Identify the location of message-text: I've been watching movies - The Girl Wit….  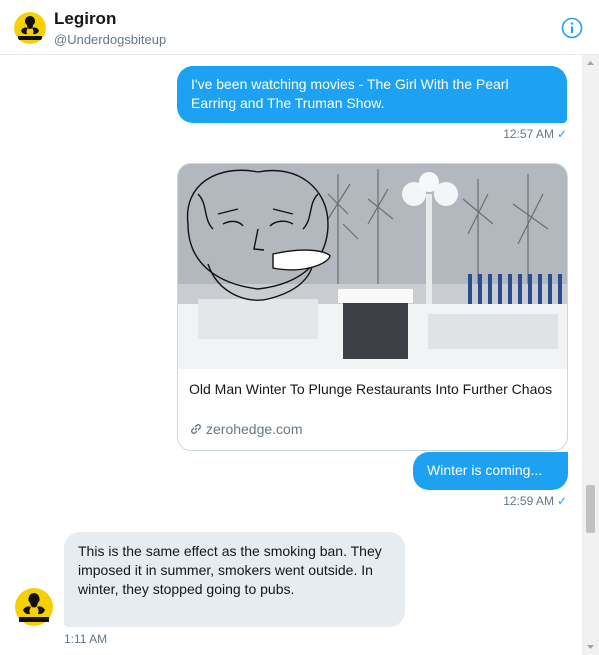
(350, 93).